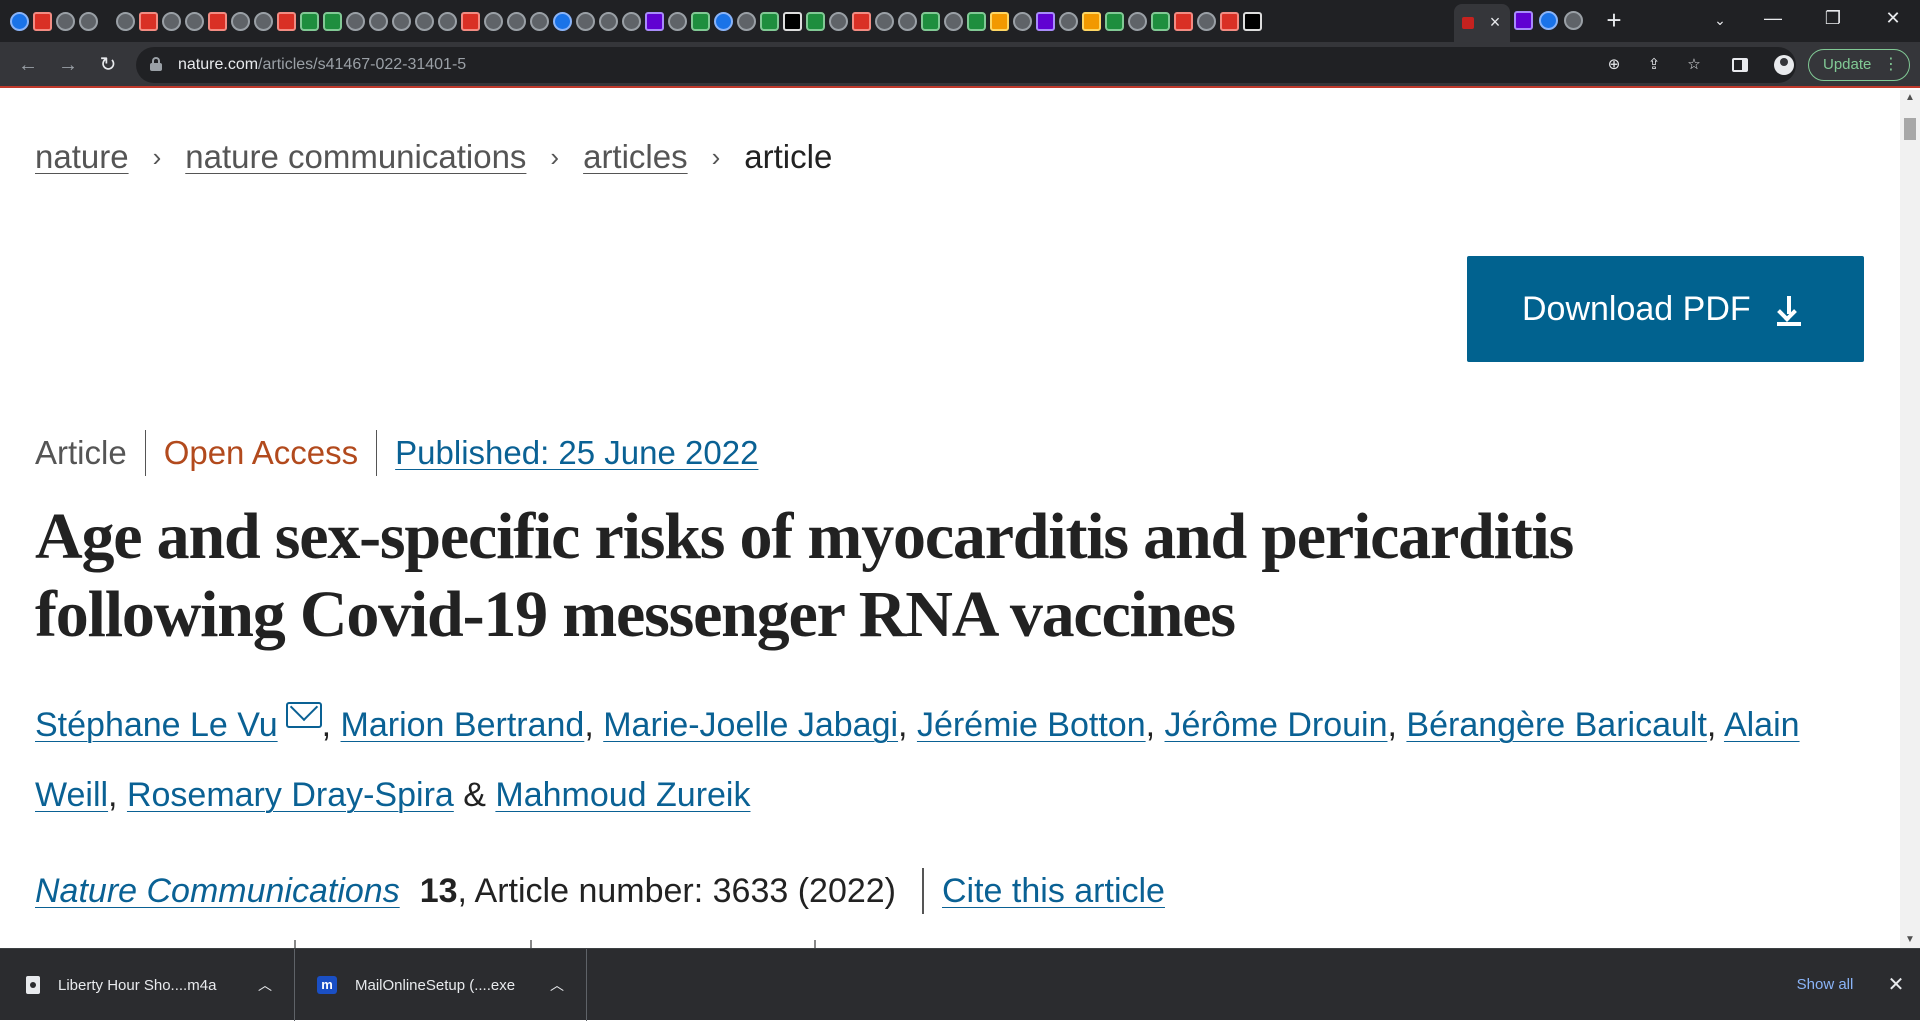 This screenshot has height=1021, width=1920. I want to click on zoom-icon: ⊕, so click(1614, 65).